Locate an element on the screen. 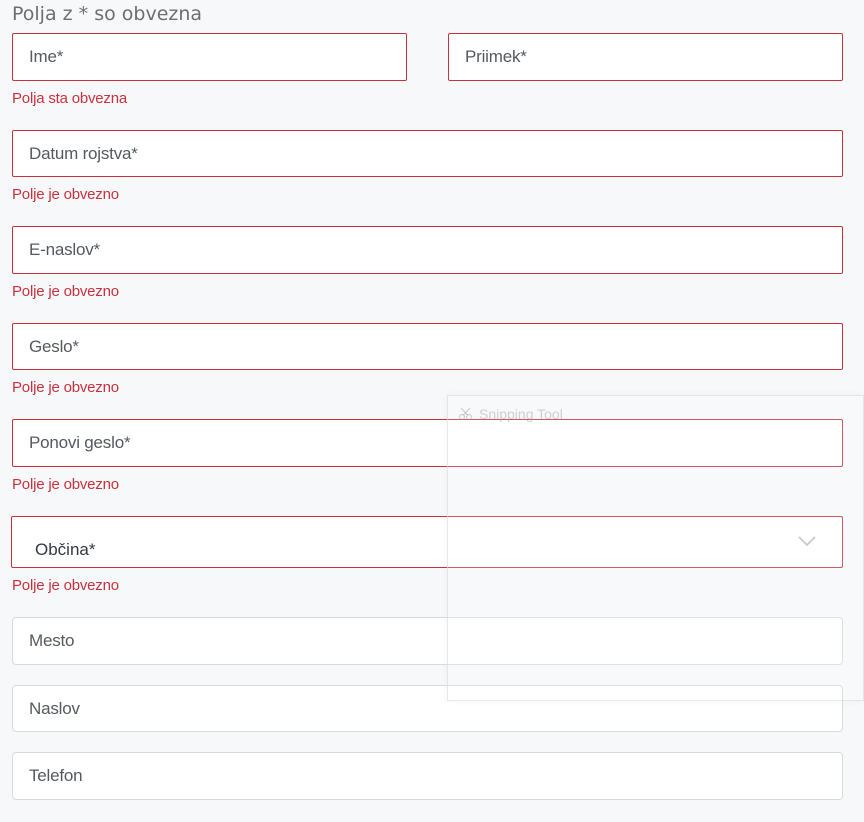 This screenshot has width=864, height=822. email-placeholder: E-naslov* is located at coordinates (64, 249).